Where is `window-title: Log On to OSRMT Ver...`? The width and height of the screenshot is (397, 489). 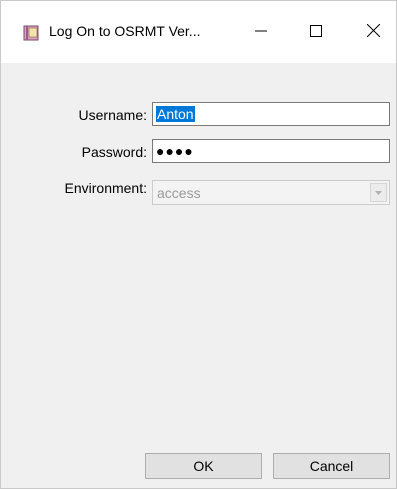
window-title: Log On to OSRMT Ver... is located at coordinates (125, 31).